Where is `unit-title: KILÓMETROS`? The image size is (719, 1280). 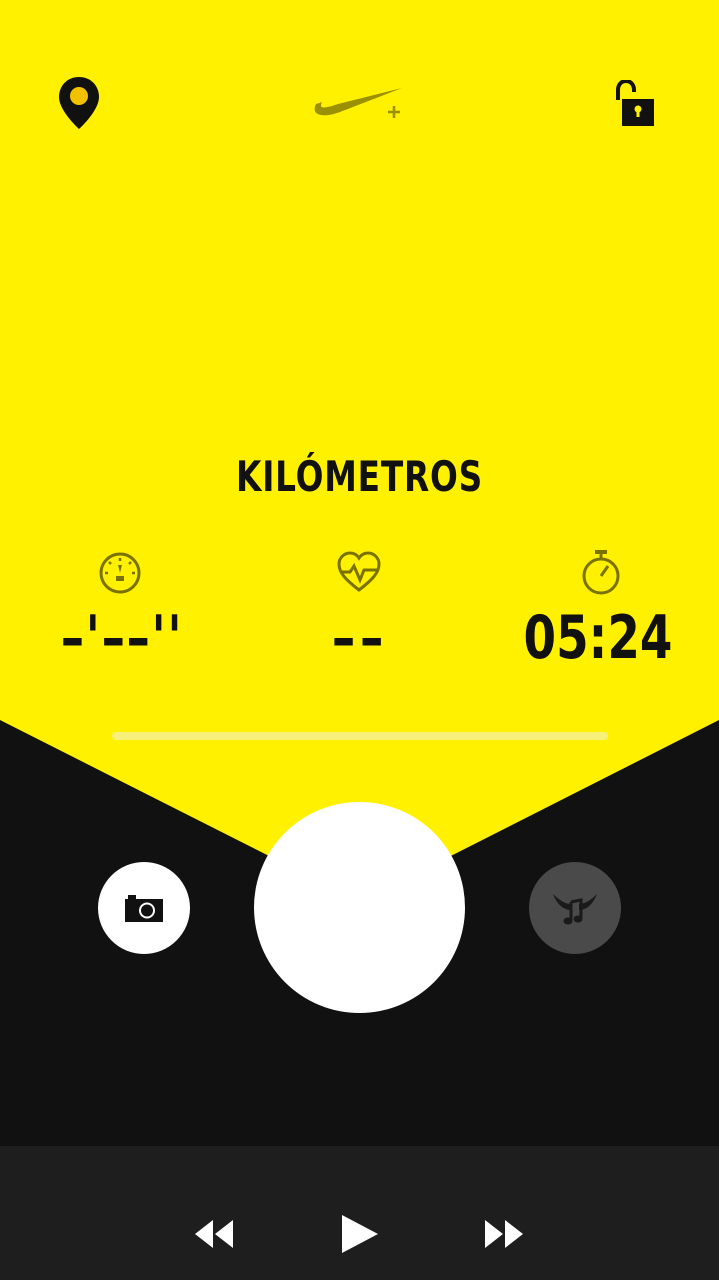
unit-title: KILÓMETROS is located at coordinates (359, 476).